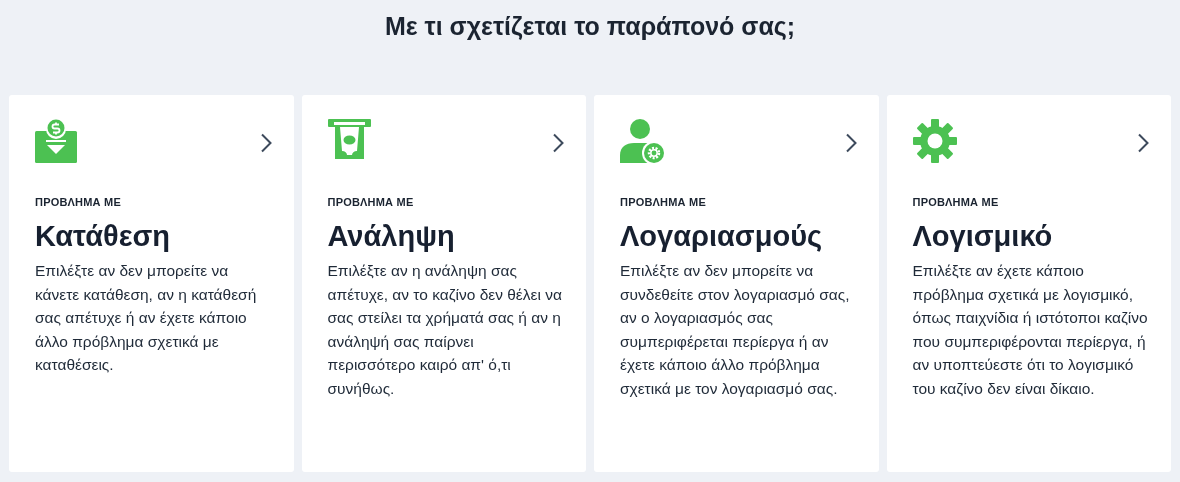 Image resolution: width=1180 pixels, height=482 pixels. I want to click on category-title: Ανάληψη, so click(391, 236).